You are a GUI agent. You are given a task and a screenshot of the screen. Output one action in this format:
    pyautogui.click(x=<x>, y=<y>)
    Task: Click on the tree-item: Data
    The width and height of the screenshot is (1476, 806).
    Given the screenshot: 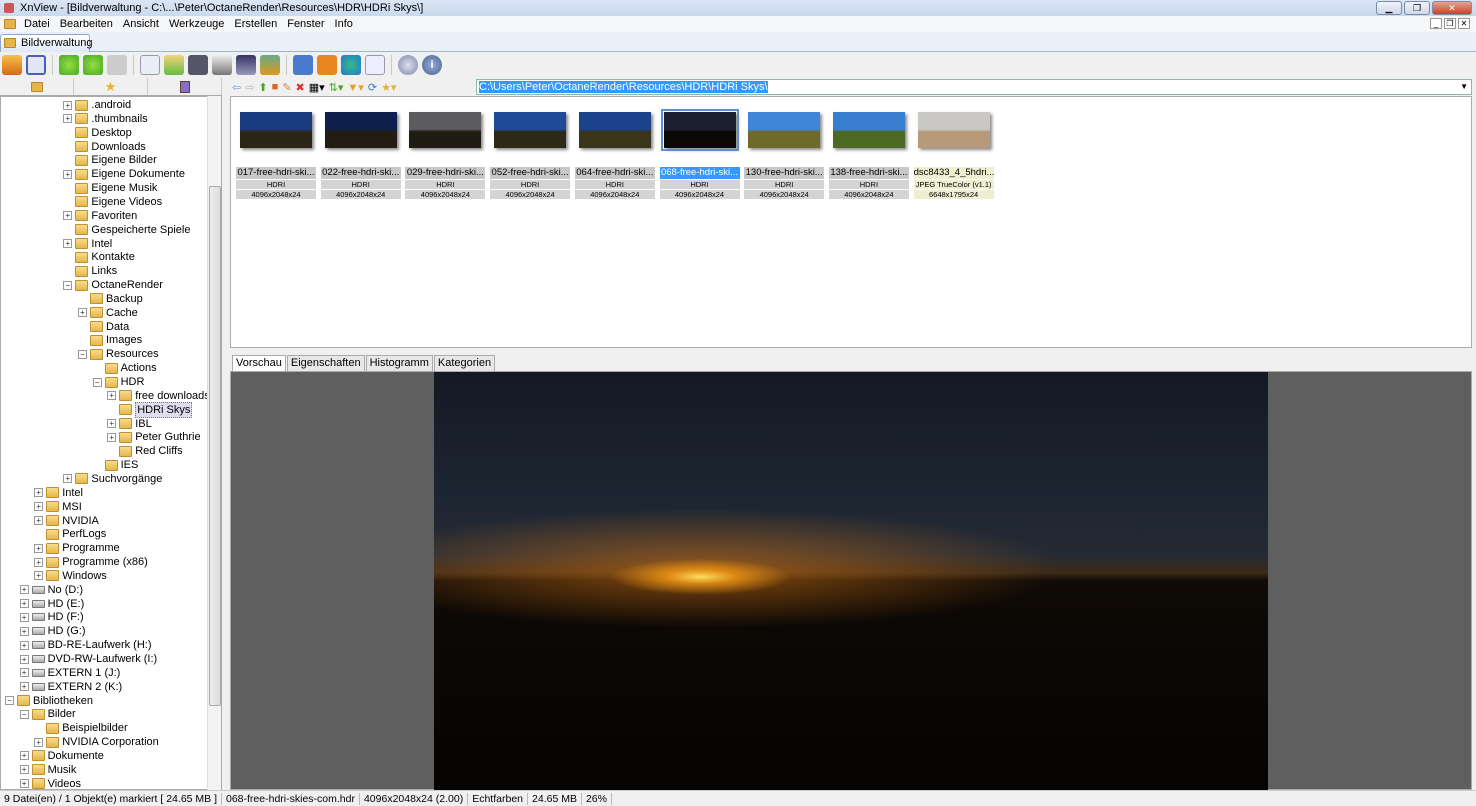 What is the action you would take?
    pyautogui.click(x=103, y=327)
    